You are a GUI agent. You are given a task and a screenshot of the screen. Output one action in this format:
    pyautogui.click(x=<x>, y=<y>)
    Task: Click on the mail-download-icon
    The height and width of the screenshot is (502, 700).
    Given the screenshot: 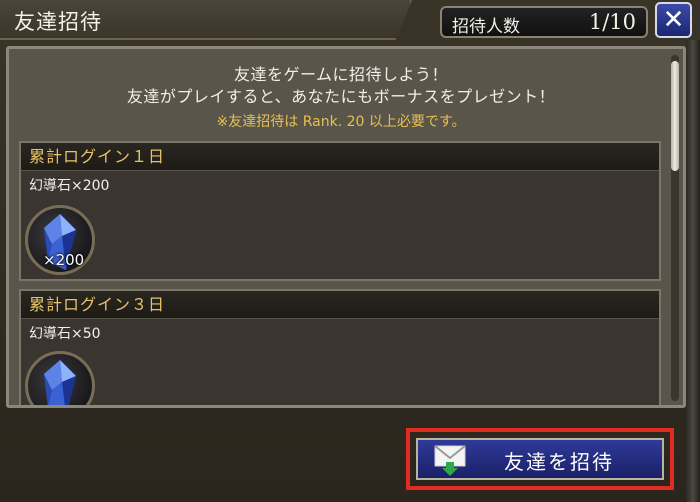 What is the action you would take?
    pyautogui.click(x=451, y=462)
    